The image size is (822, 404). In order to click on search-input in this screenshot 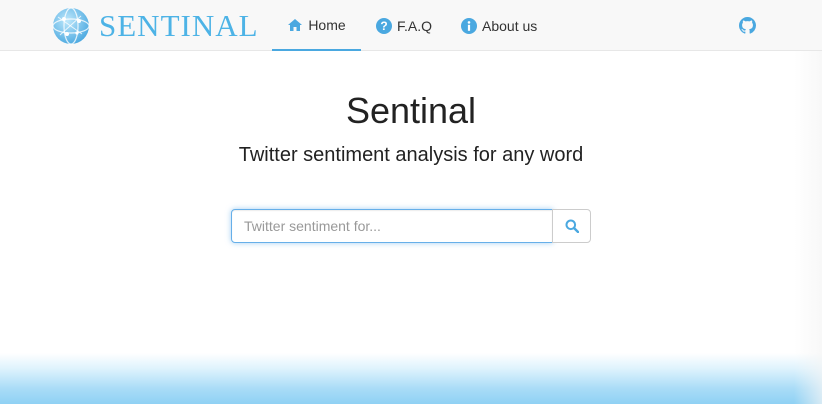, I will do `click(392, 226)`.